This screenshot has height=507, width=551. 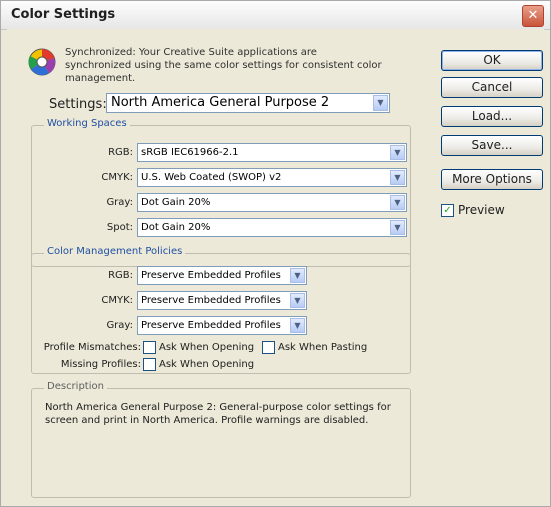 What do you see at coordinates (492, 60) in the screenshot?
I see `ok-button: OK` at bounding box center [492, 60].